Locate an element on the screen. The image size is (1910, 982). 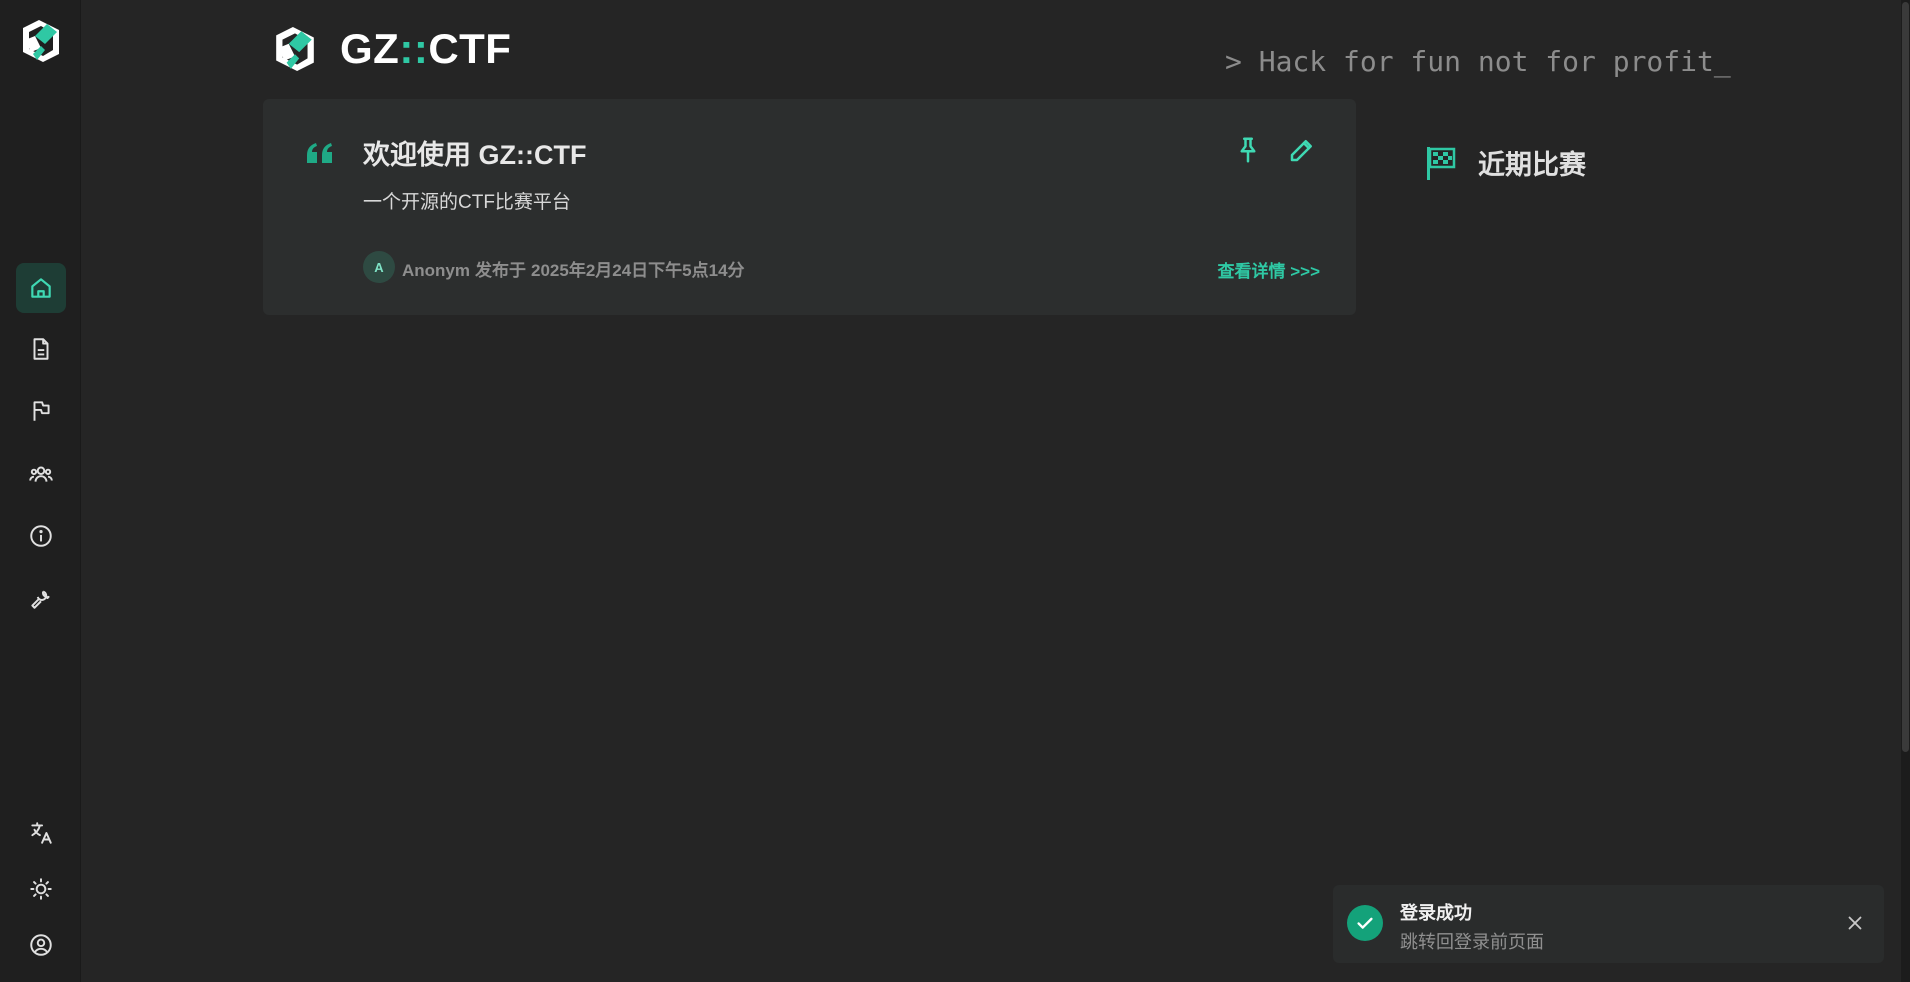
nav-games is located at coordinates (41, 411).